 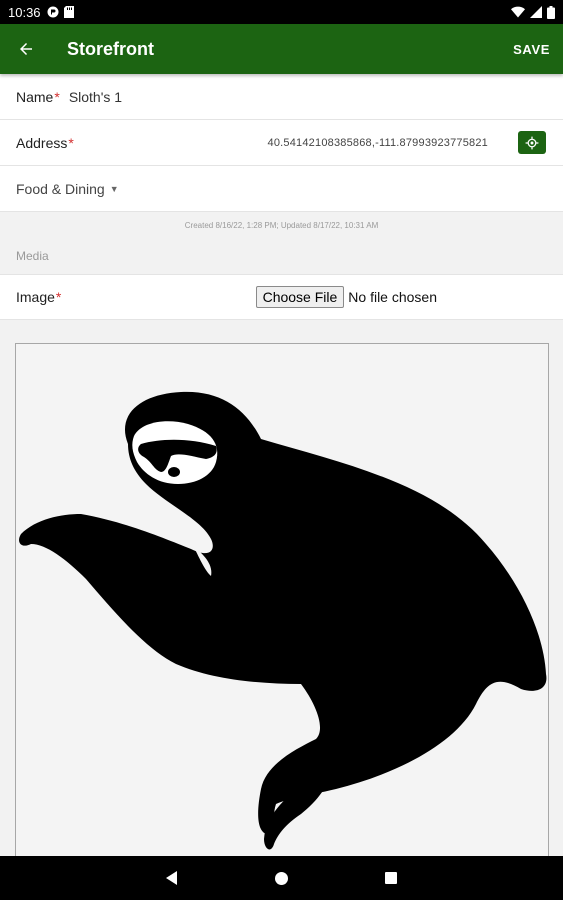 What do you see at coordinates (281, 49) in the screenshot?
I see `app-bar: Storefront SAVE` at bounding box center [281, 49].